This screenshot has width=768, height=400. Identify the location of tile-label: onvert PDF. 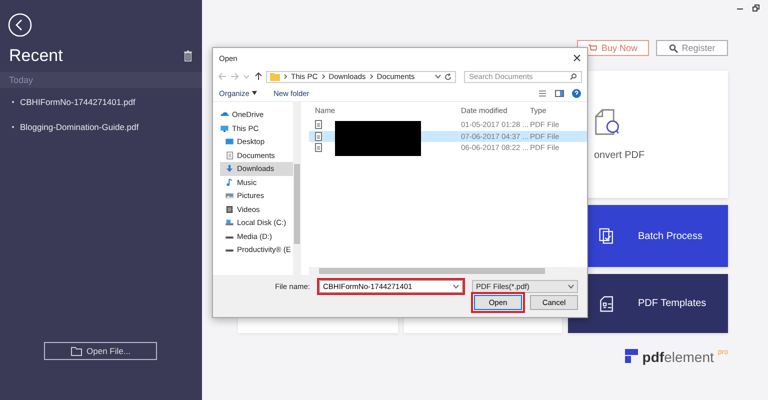
(619, 155).